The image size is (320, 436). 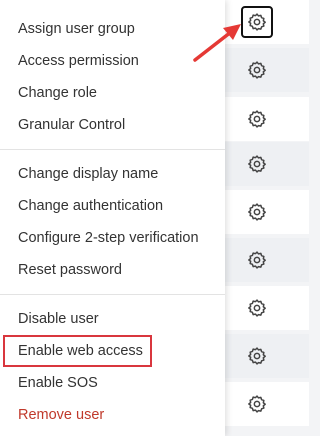 I want to click on menu-item-change-display-name: Change display name, so click(x=88, y=174).